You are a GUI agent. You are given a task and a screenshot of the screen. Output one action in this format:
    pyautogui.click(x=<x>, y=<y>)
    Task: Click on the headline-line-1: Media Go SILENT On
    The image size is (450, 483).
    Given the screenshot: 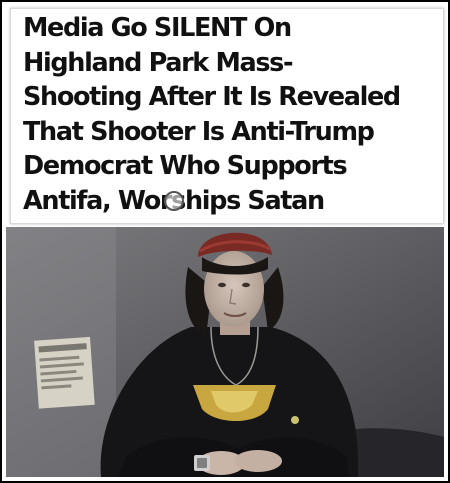 What is the action you would take?
    pyautogui.click(x=157, y=28)
    